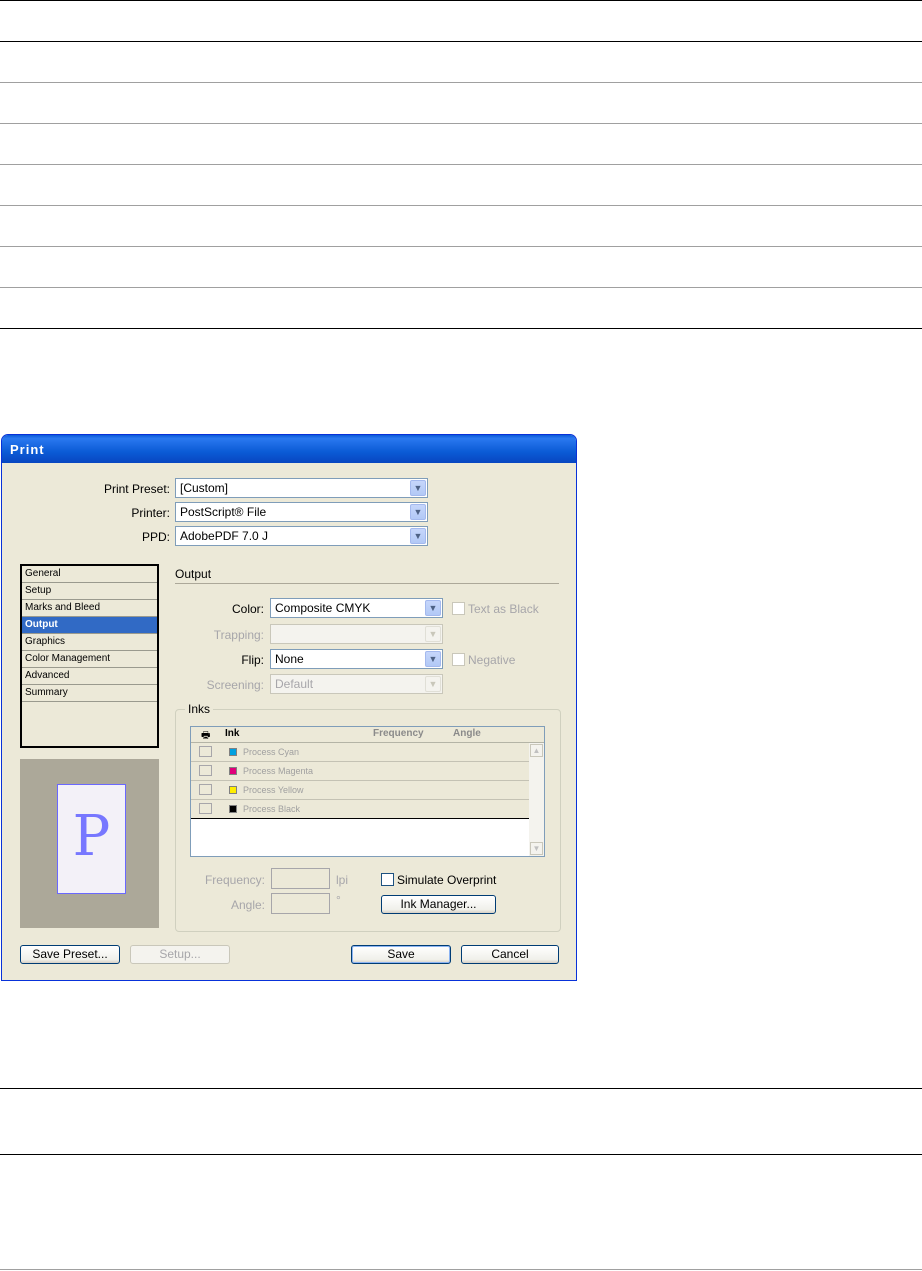  Describe the element at coordinates (150, 513) in the screenshot. I see `printer-label: Printer:` at that location.